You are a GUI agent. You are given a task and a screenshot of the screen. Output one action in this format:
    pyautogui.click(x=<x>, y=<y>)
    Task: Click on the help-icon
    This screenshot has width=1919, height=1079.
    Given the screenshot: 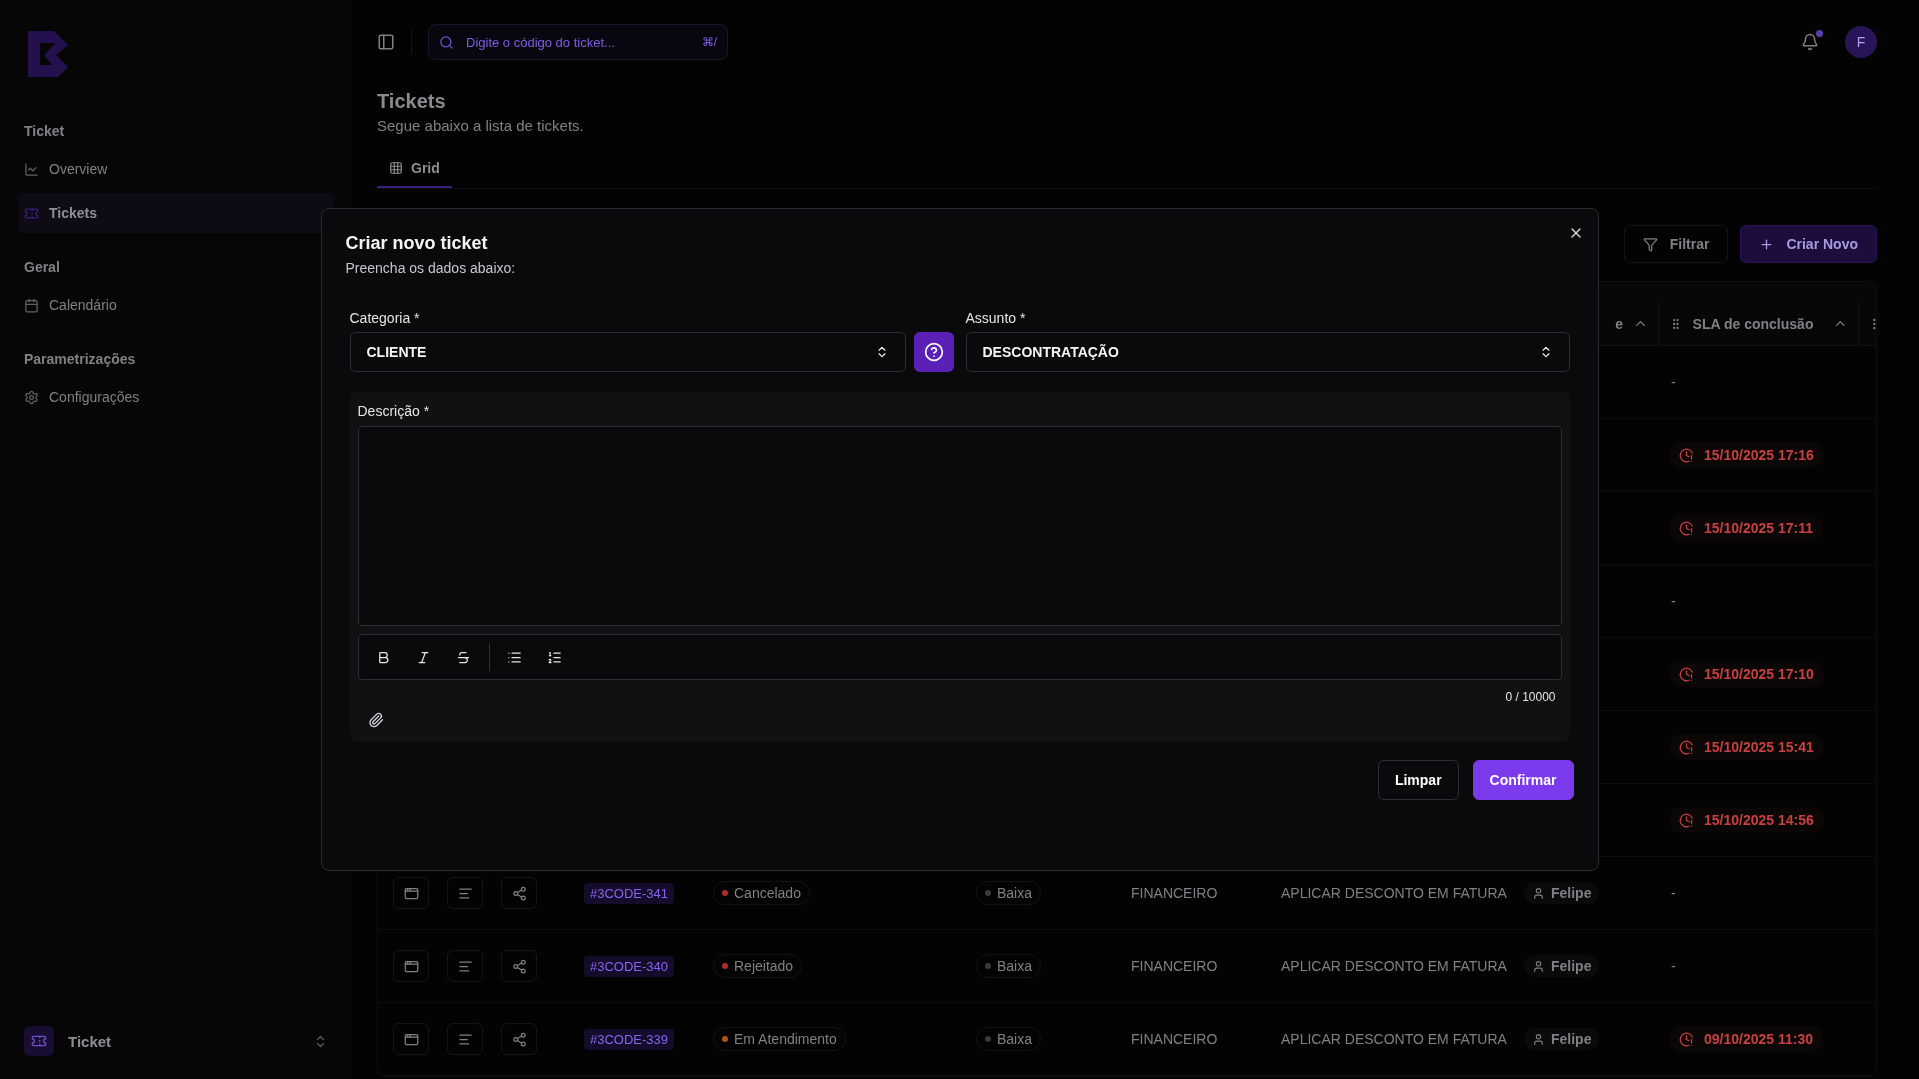 What is the action you would take?
    pyautogui.click(x=933, y=352)
    